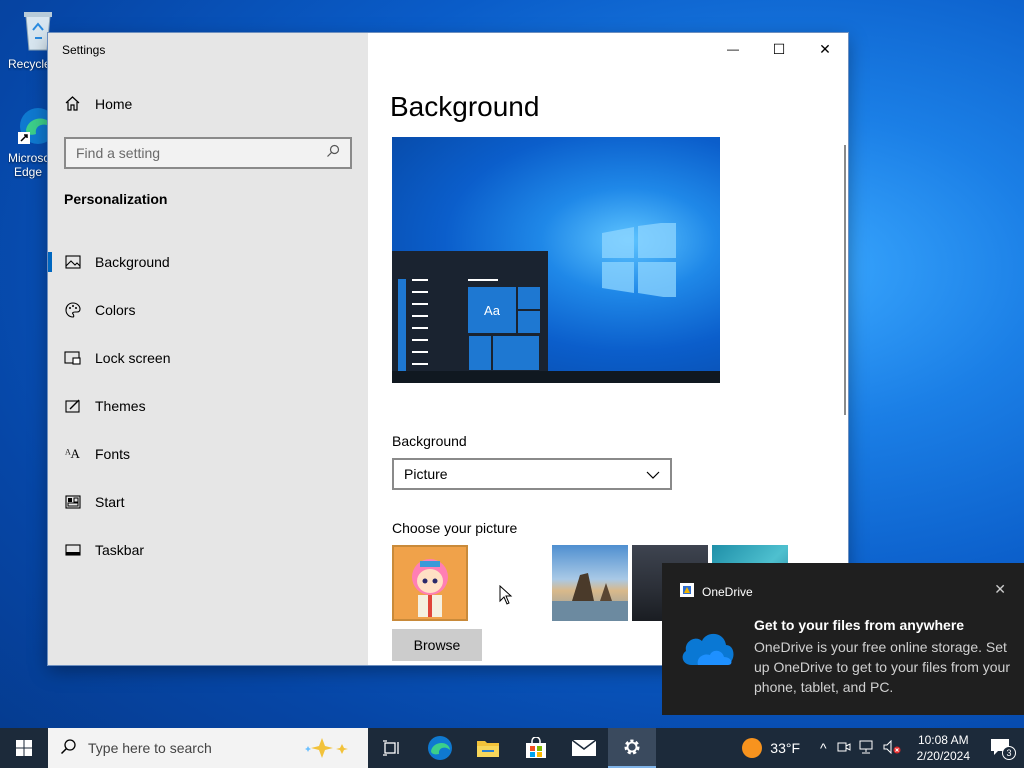  I want to click on picture-thumbnail-selected, so click(430, 583).